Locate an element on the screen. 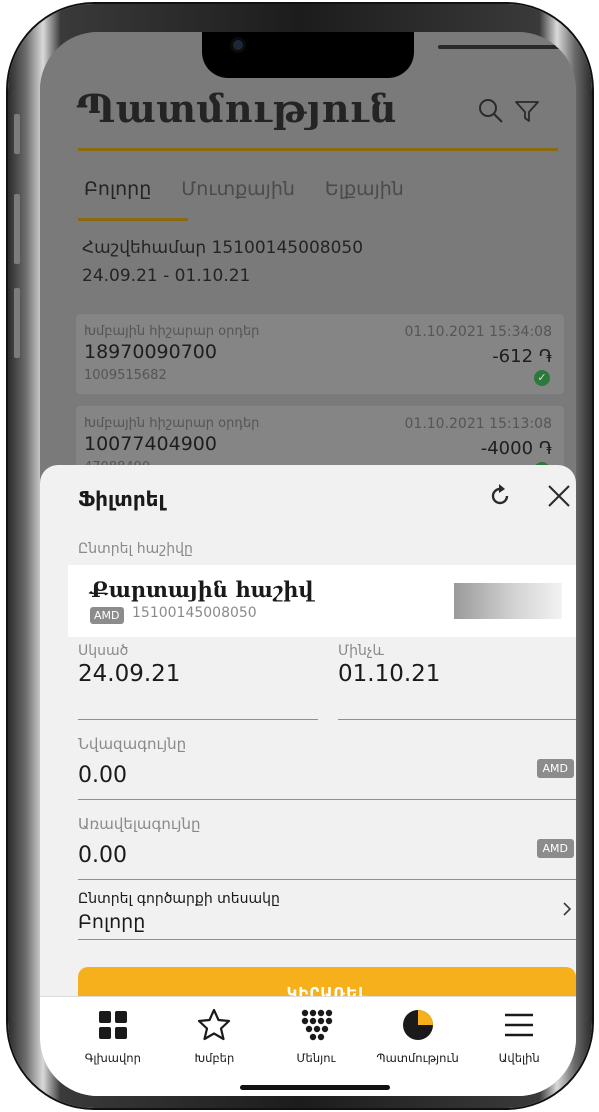 Image resolution: width=599 pixels, height=1112 pixels. transaction-number: 18970090700 is located at coordinates (150, 352).